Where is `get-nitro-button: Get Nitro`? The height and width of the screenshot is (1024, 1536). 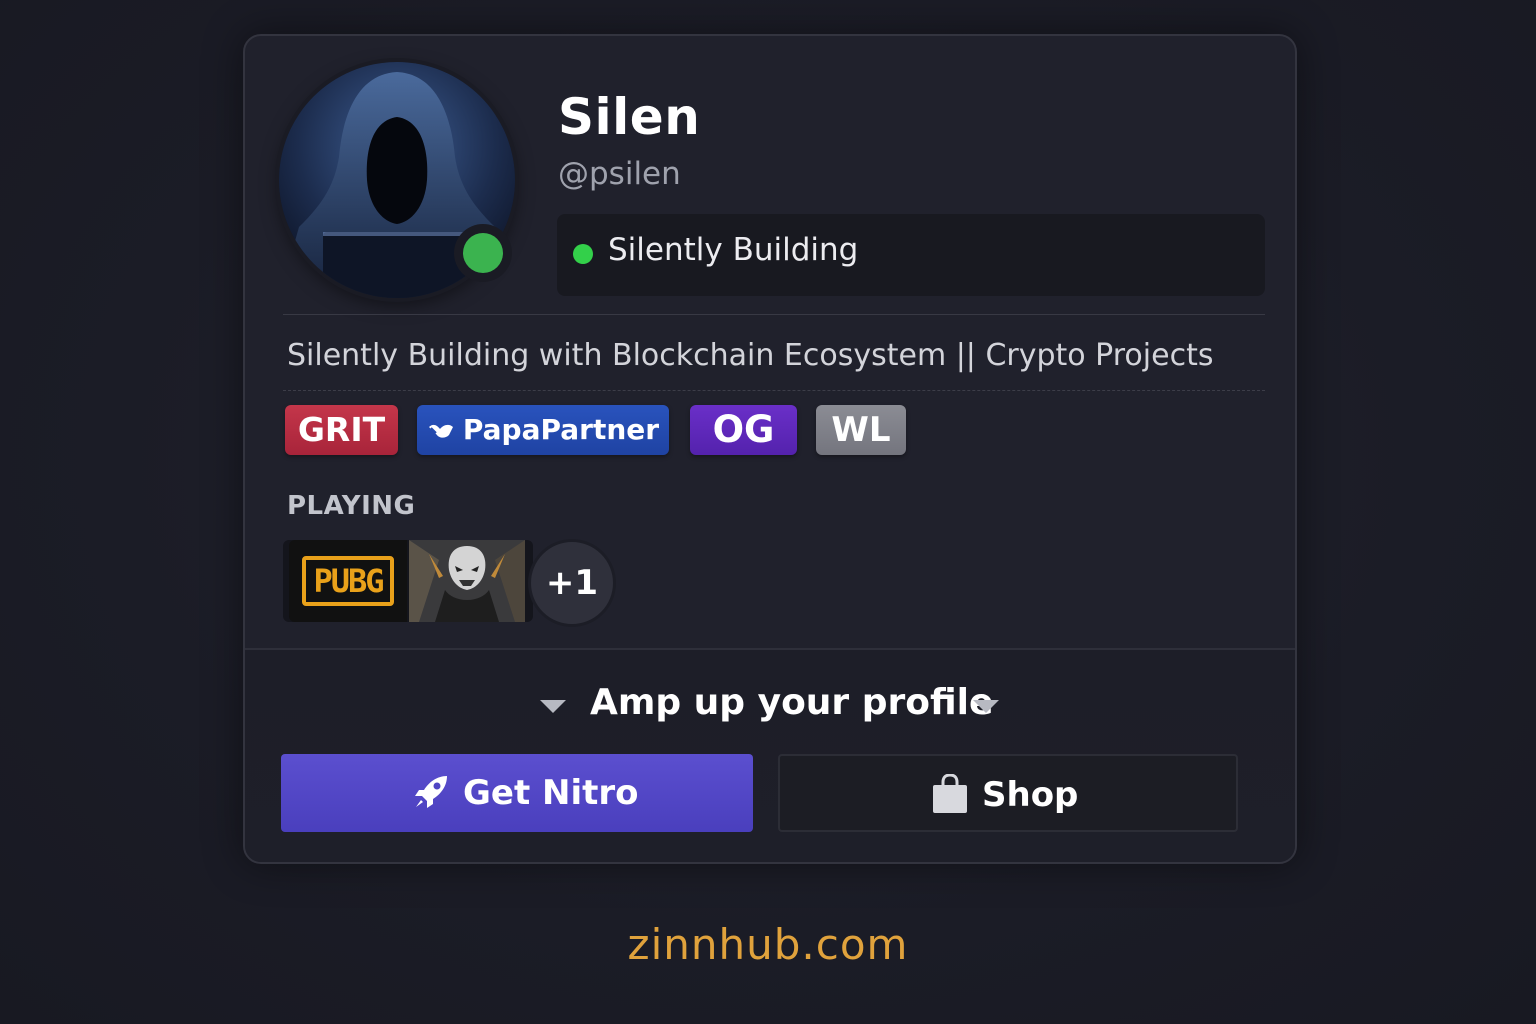
get-nitro-button: Get Nitro is located at coordinates (517, 793).